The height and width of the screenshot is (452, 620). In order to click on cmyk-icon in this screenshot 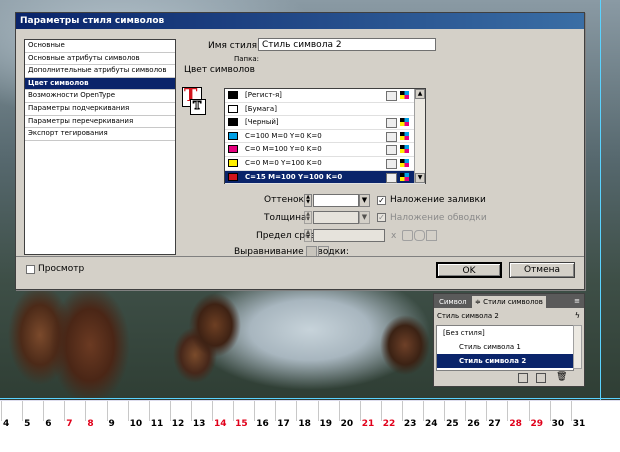, I will do `click(404, 176)`.